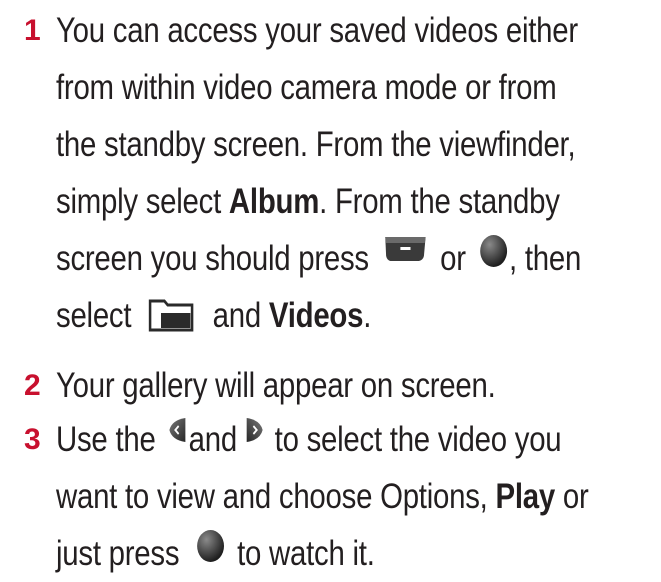  What do you see at coordinates (255, 430) in the screenshot?
I see `nav-right-icon` at bounding box center [255, 430].